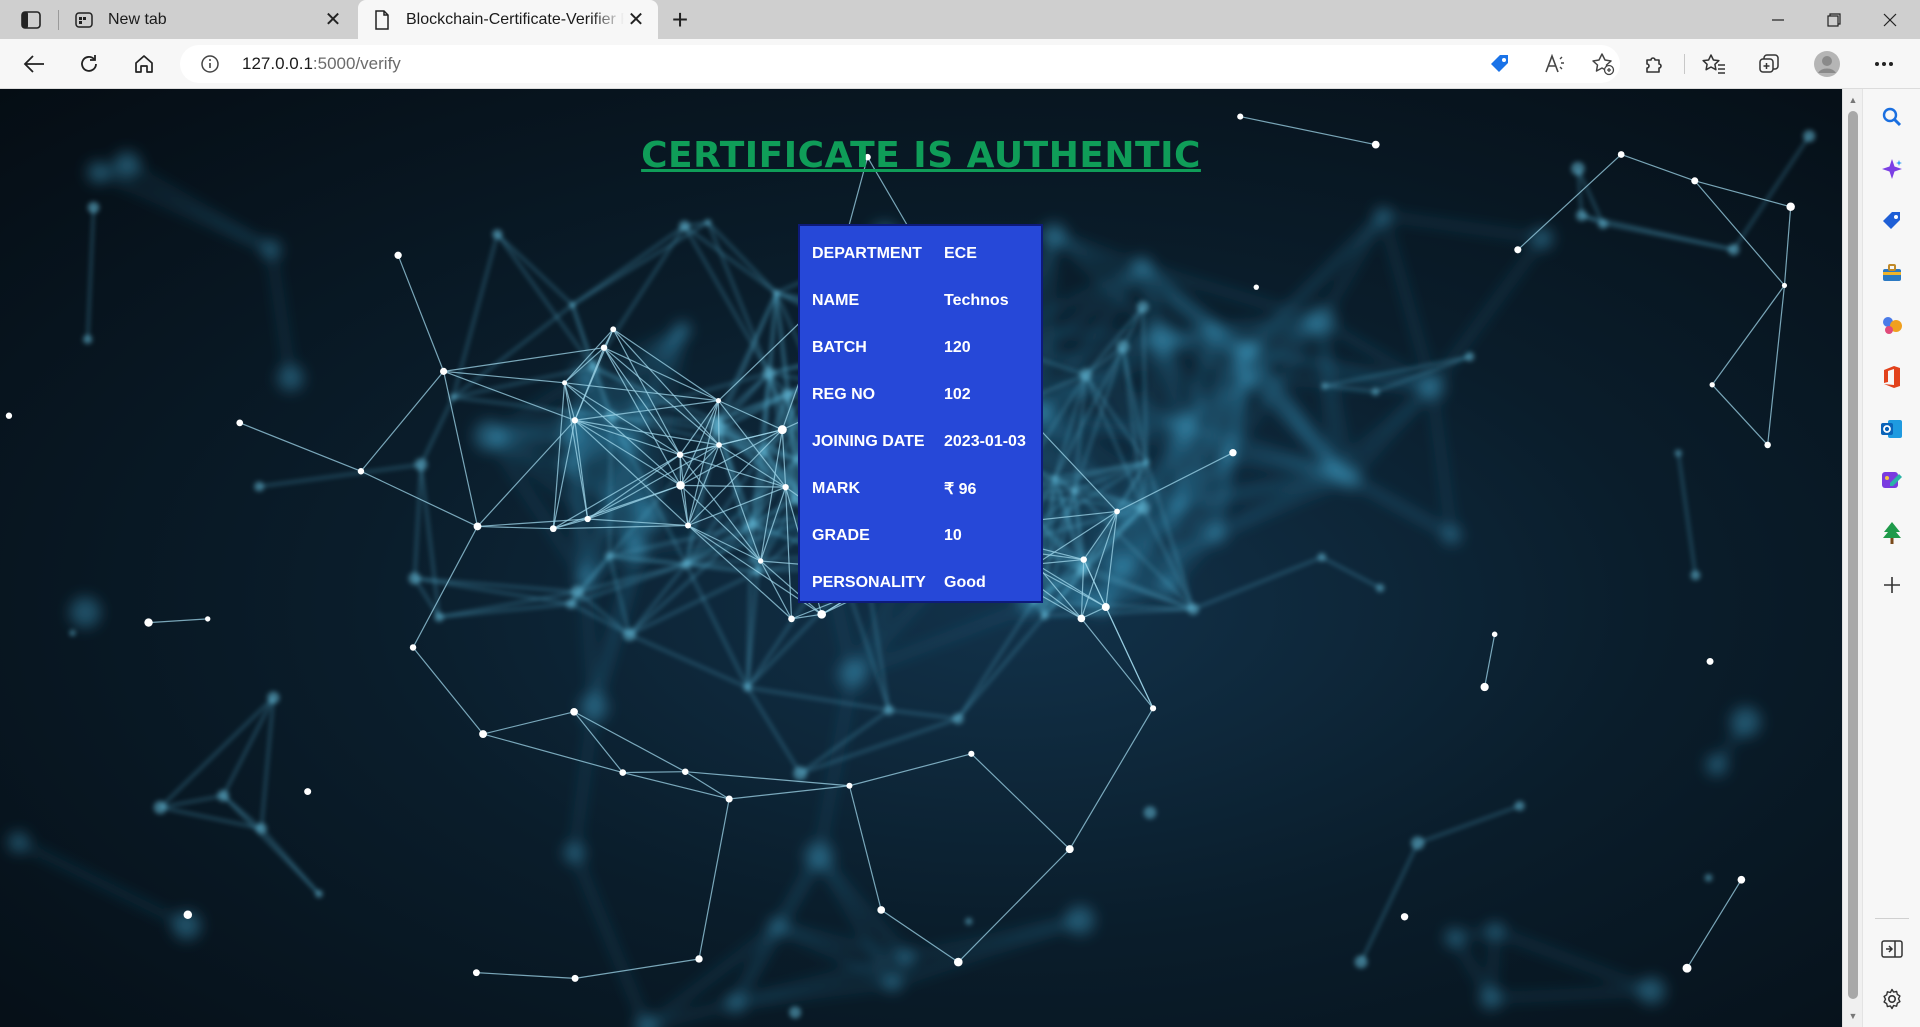 The image size is (1920, 1027). Describe the element at coordinates (1853, 1016) in the screenshot. I see `scroll-down-icon: ▼` at that location.